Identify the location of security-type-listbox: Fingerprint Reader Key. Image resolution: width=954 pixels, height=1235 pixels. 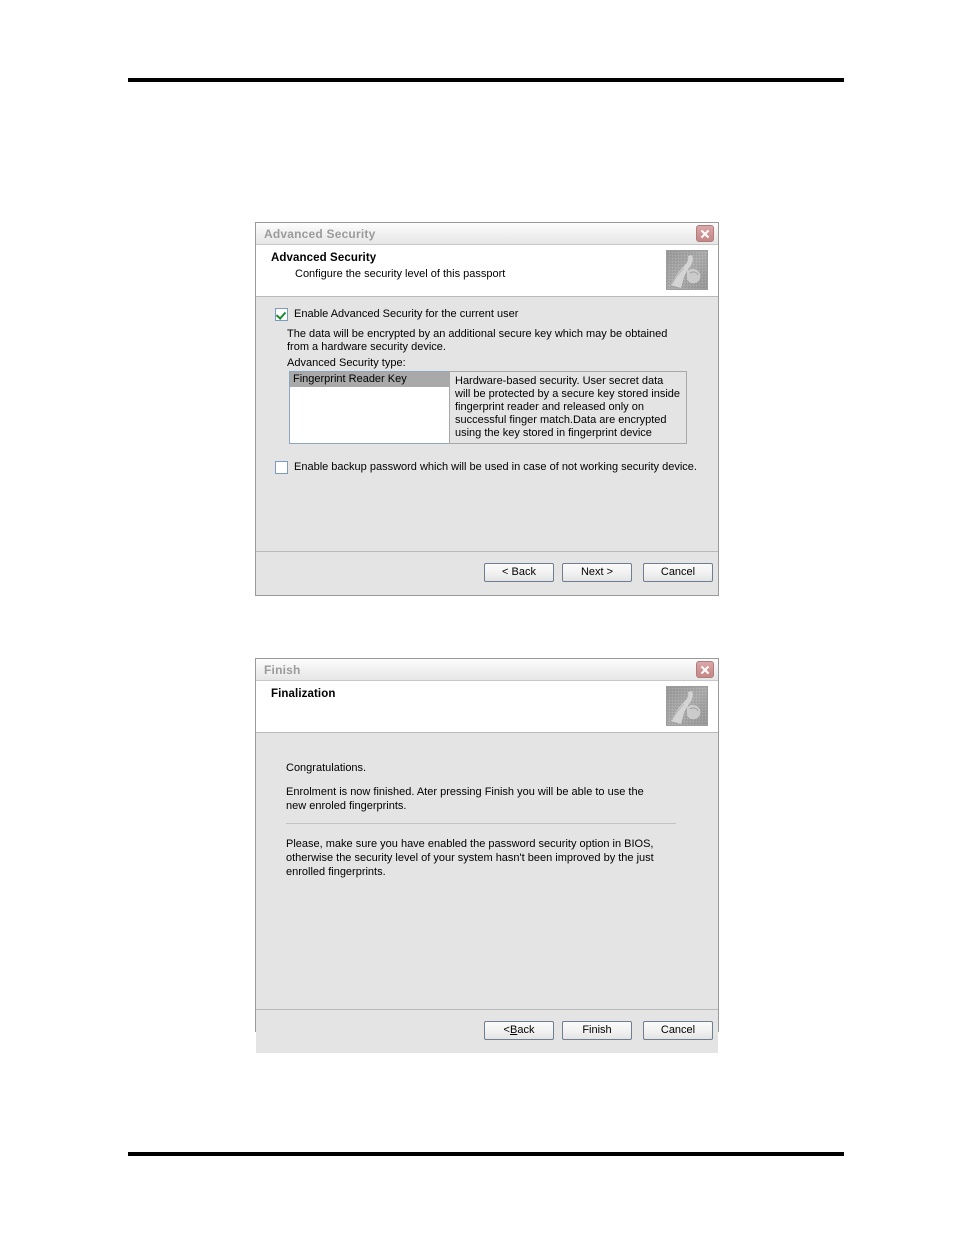
(370, 407).